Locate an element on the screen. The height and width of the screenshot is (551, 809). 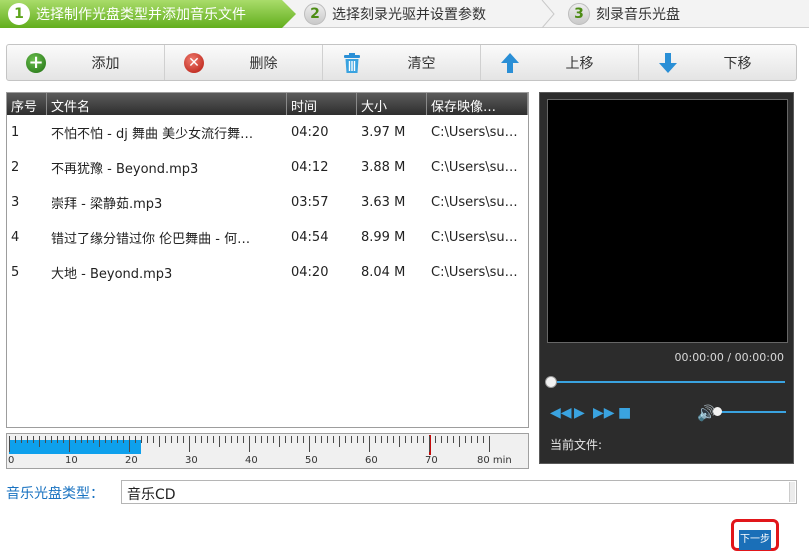
previous-icon: ◀◀ is located at coordinates (561, 413).